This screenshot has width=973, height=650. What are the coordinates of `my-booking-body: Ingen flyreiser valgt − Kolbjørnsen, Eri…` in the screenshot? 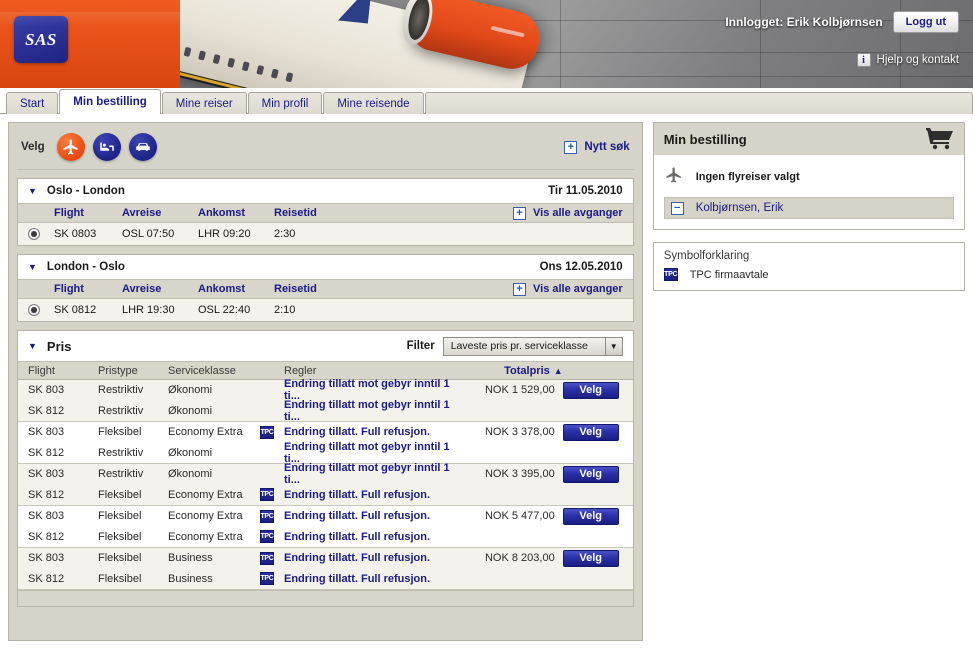 It's located at (809, 192).